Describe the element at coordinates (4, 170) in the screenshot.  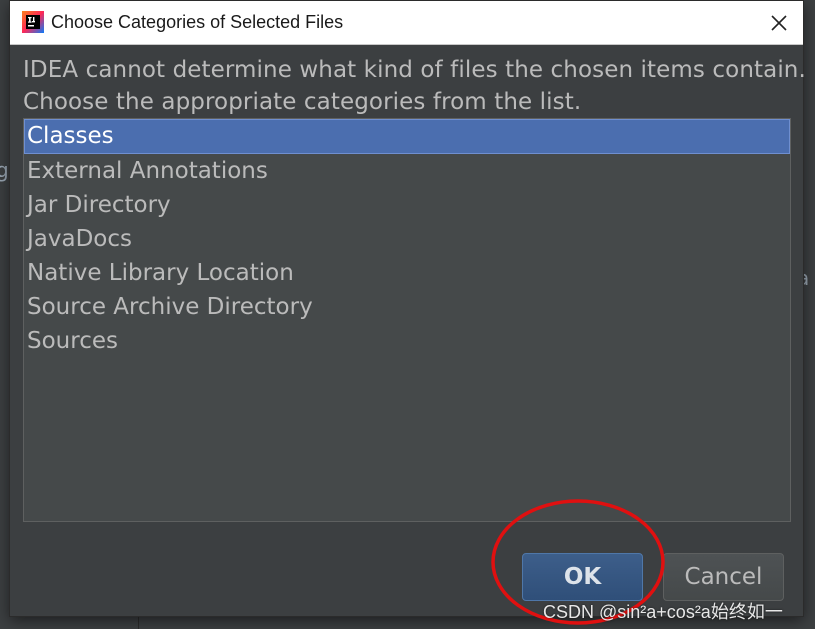
I see `background-text-fragment-left: g` at that location.